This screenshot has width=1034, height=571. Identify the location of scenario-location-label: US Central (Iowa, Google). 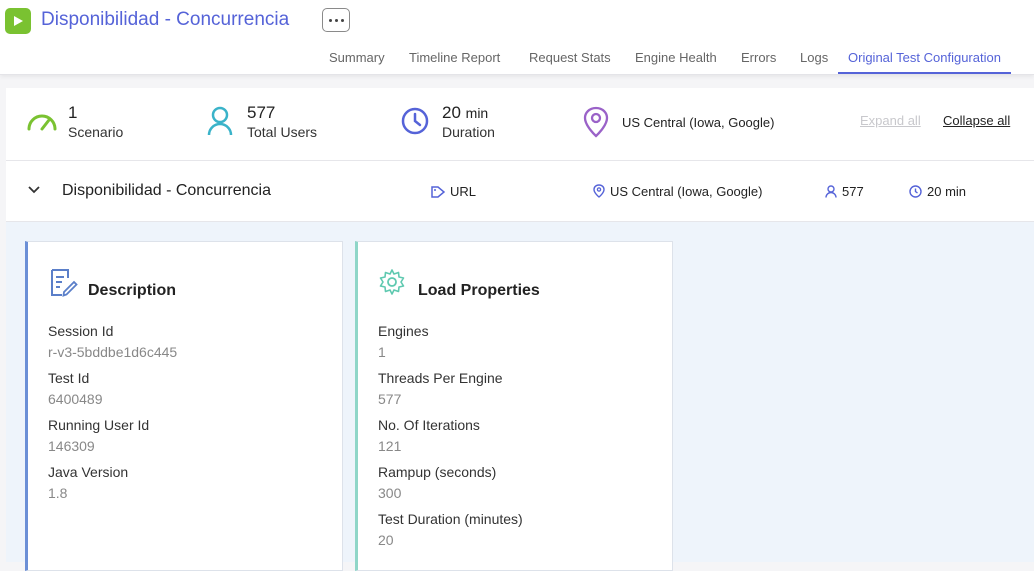
(686, 191).